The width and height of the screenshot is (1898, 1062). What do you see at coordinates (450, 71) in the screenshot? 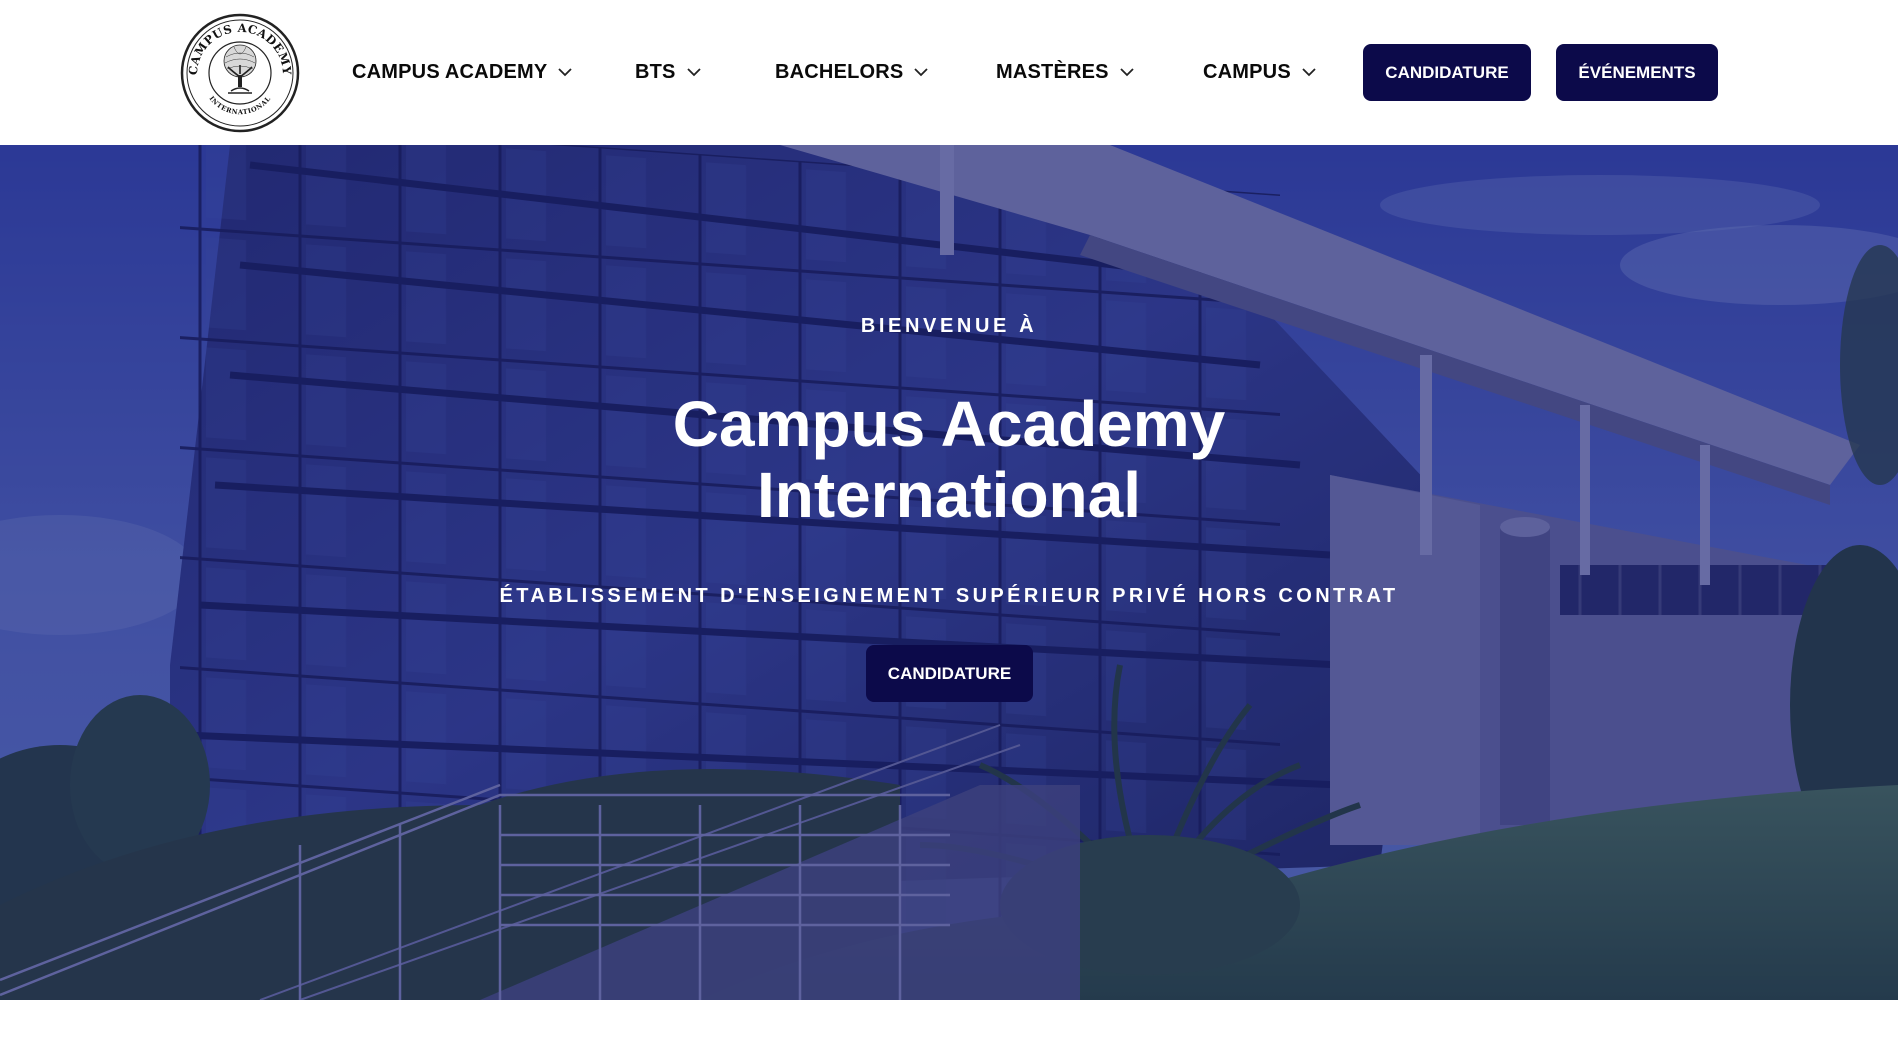
I see `nav-label: CAMPUS ACADEMY` at bounding box center [450, 71].